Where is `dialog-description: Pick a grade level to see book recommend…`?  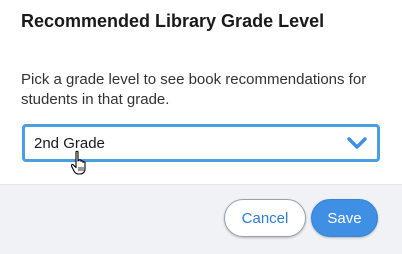
dialog-description: Pick a grade level to see book recommend… is located at coordinates (194, 89).